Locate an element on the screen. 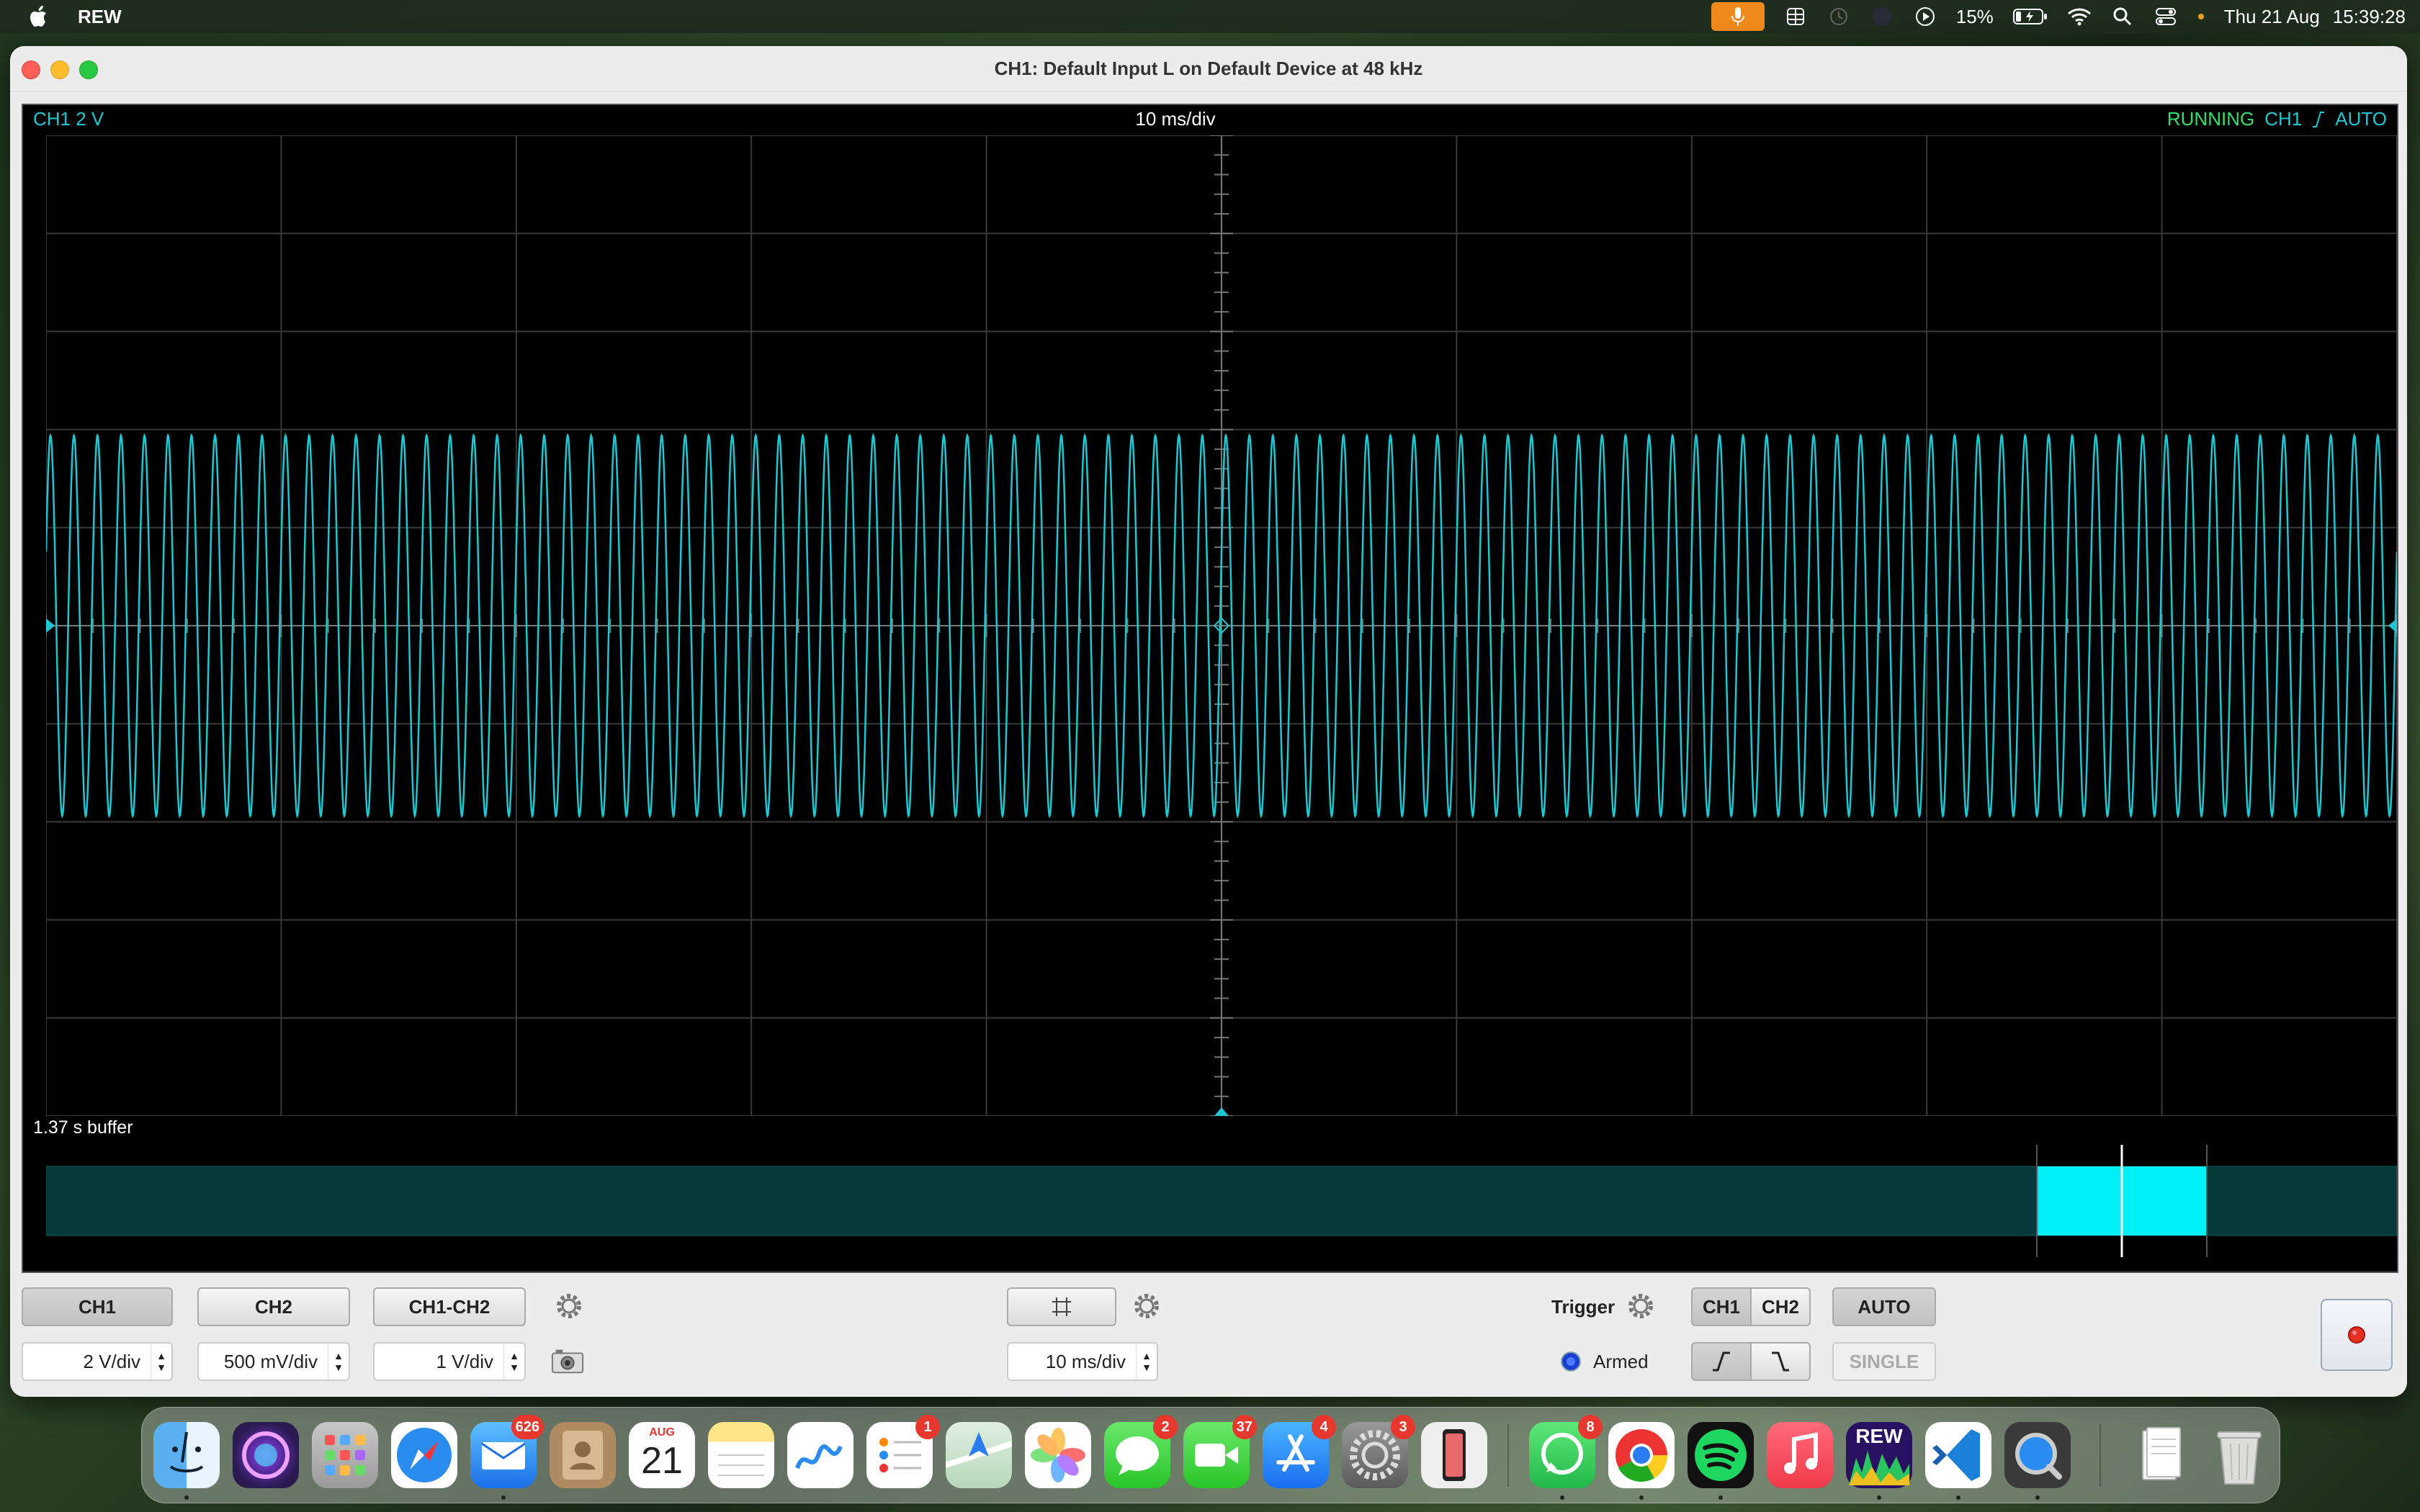 Image resolution: width=2420 pixels, height=1512 pixels. timebase-stepper: 10 ms/div ▲ ▼ is located at coordinates (1082, 1361).